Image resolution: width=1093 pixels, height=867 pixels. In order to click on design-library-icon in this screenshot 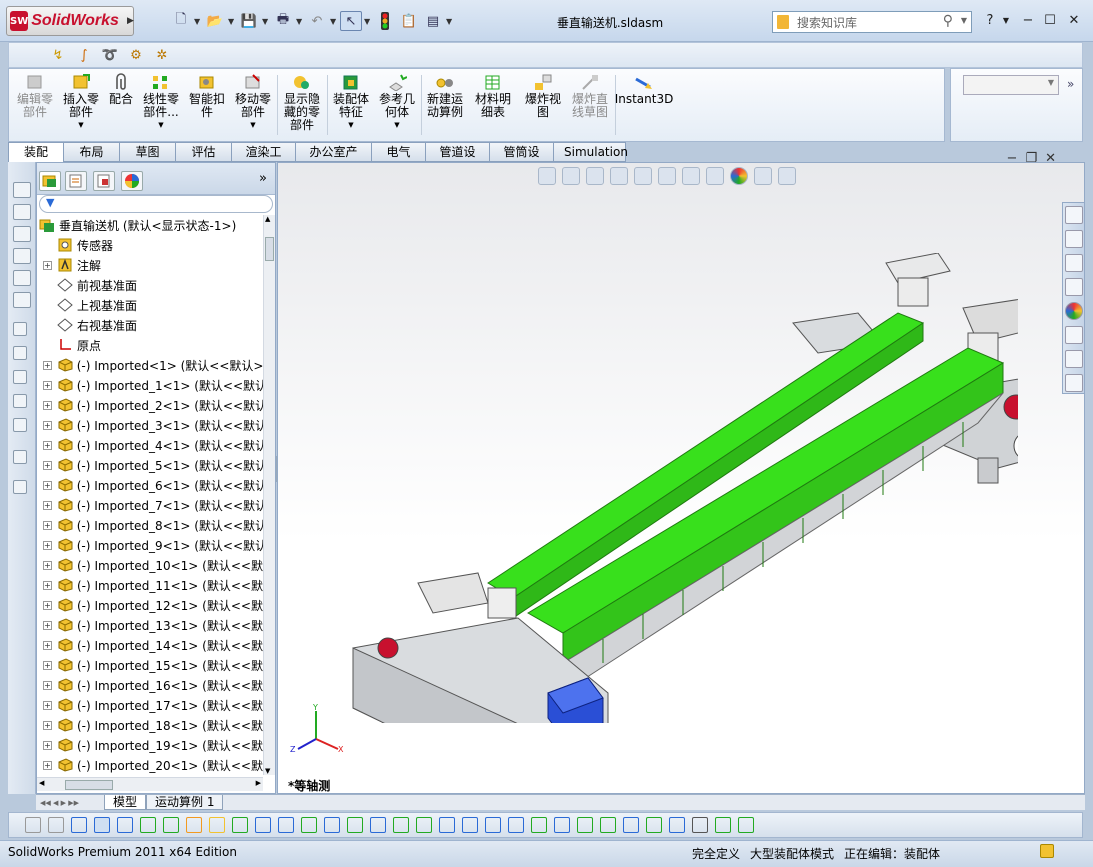, I will do `click(1074, 239)`.